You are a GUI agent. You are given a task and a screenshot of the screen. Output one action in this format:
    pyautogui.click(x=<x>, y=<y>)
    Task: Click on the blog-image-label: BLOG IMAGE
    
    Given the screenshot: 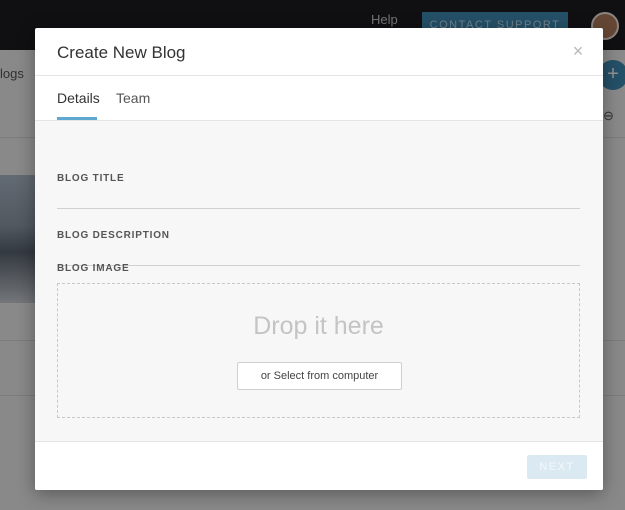 What is the action you would take?
    pyautogui.click(x=93, y=268)
    